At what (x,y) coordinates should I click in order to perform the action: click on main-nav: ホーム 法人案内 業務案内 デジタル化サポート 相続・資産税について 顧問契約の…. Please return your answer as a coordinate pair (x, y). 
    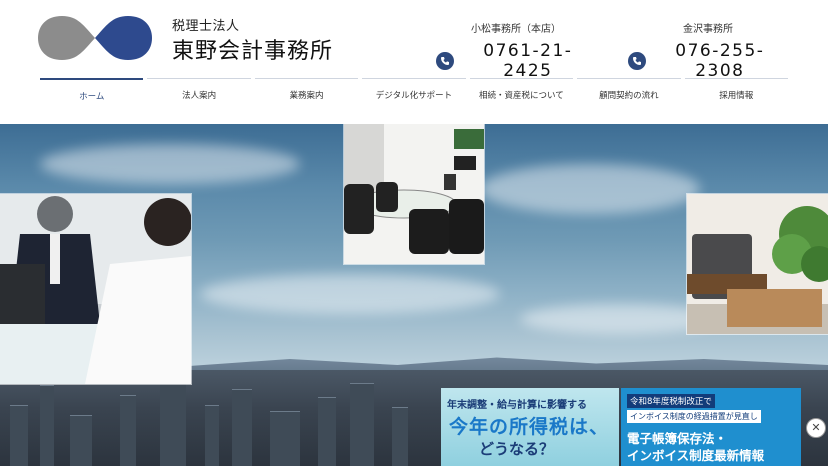
    Looking at the image, I should click on (414, 93).